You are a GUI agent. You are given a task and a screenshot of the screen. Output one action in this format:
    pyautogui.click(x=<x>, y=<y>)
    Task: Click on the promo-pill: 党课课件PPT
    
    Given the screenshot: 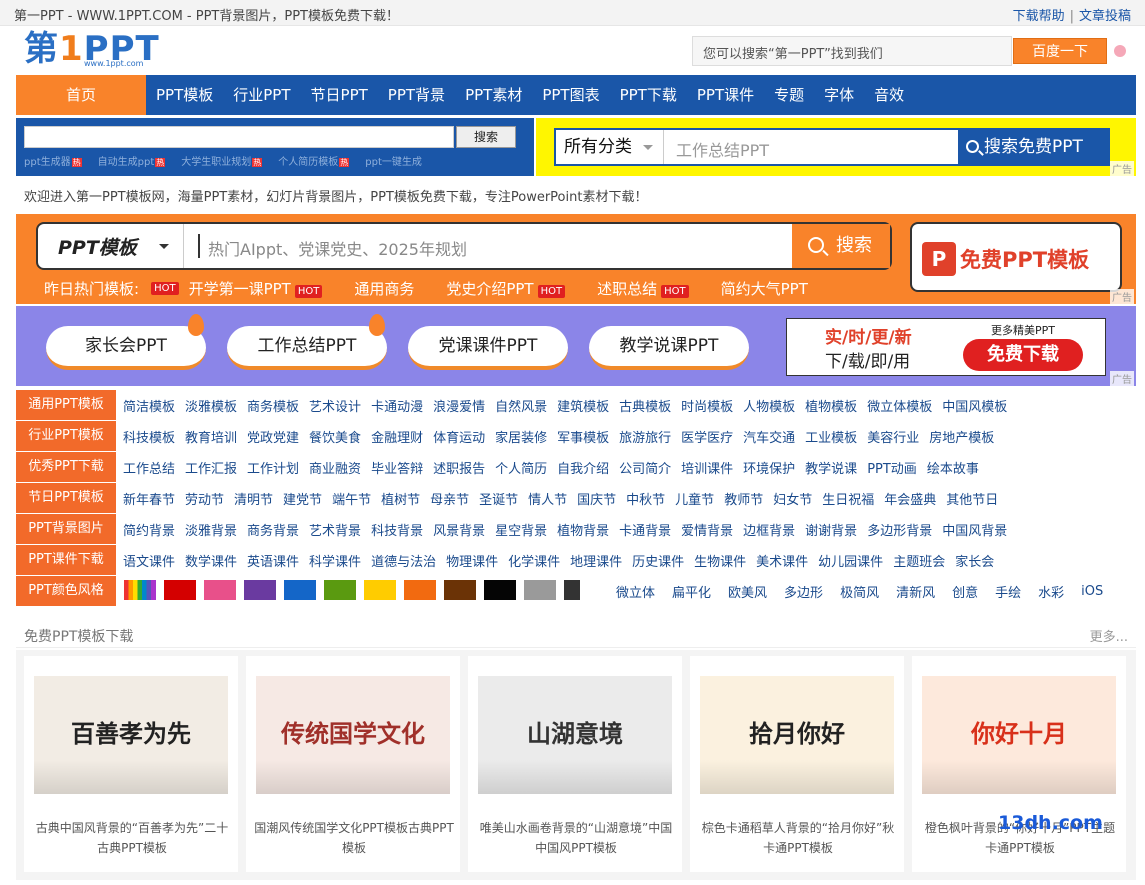 What is the action you would take?
    pyautogui.click(x=488, y=348)
    